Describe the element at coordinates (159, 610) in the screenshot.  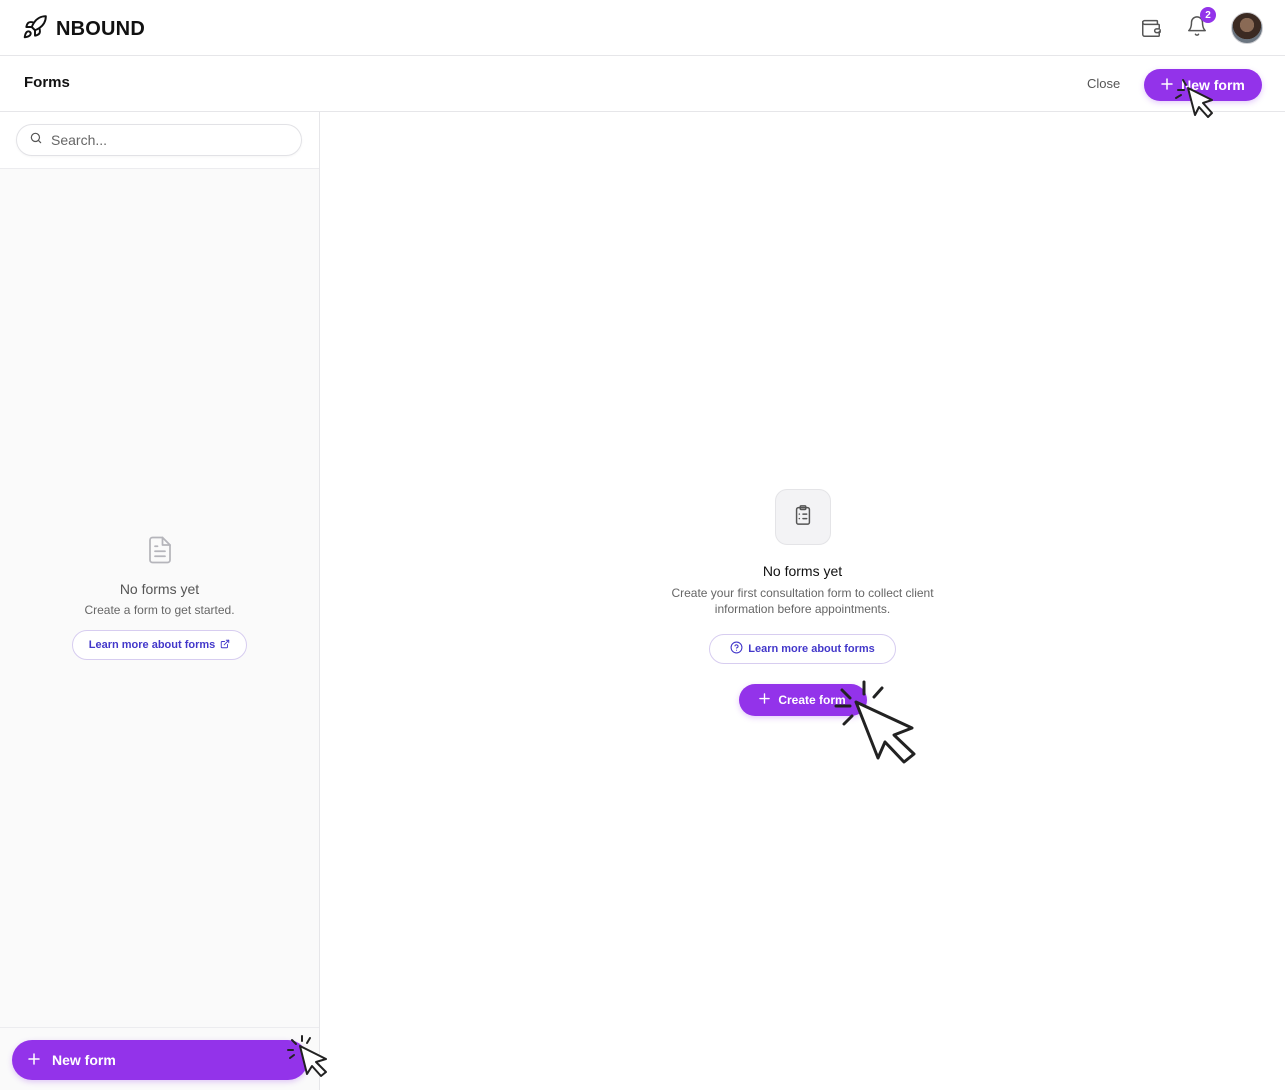
I see `sidebar-empty-subtitle: Create a form to get started.` at that location.